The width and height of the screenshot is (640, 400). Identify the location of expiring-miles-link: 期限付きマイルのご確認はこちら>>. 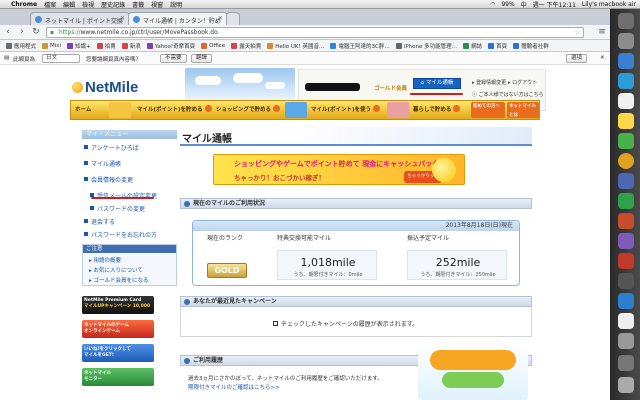
(285, 388).